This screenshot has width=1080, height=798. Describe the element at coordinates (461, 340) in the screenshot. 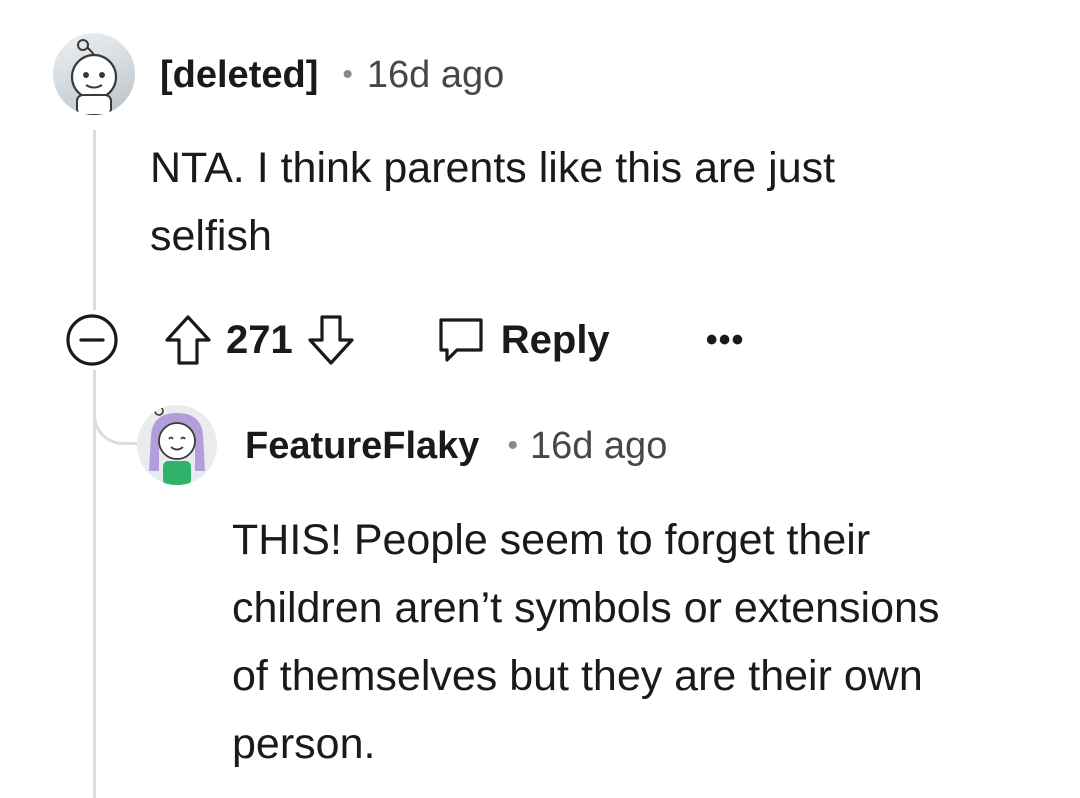

I see `comment-bubble-icon` at that location.